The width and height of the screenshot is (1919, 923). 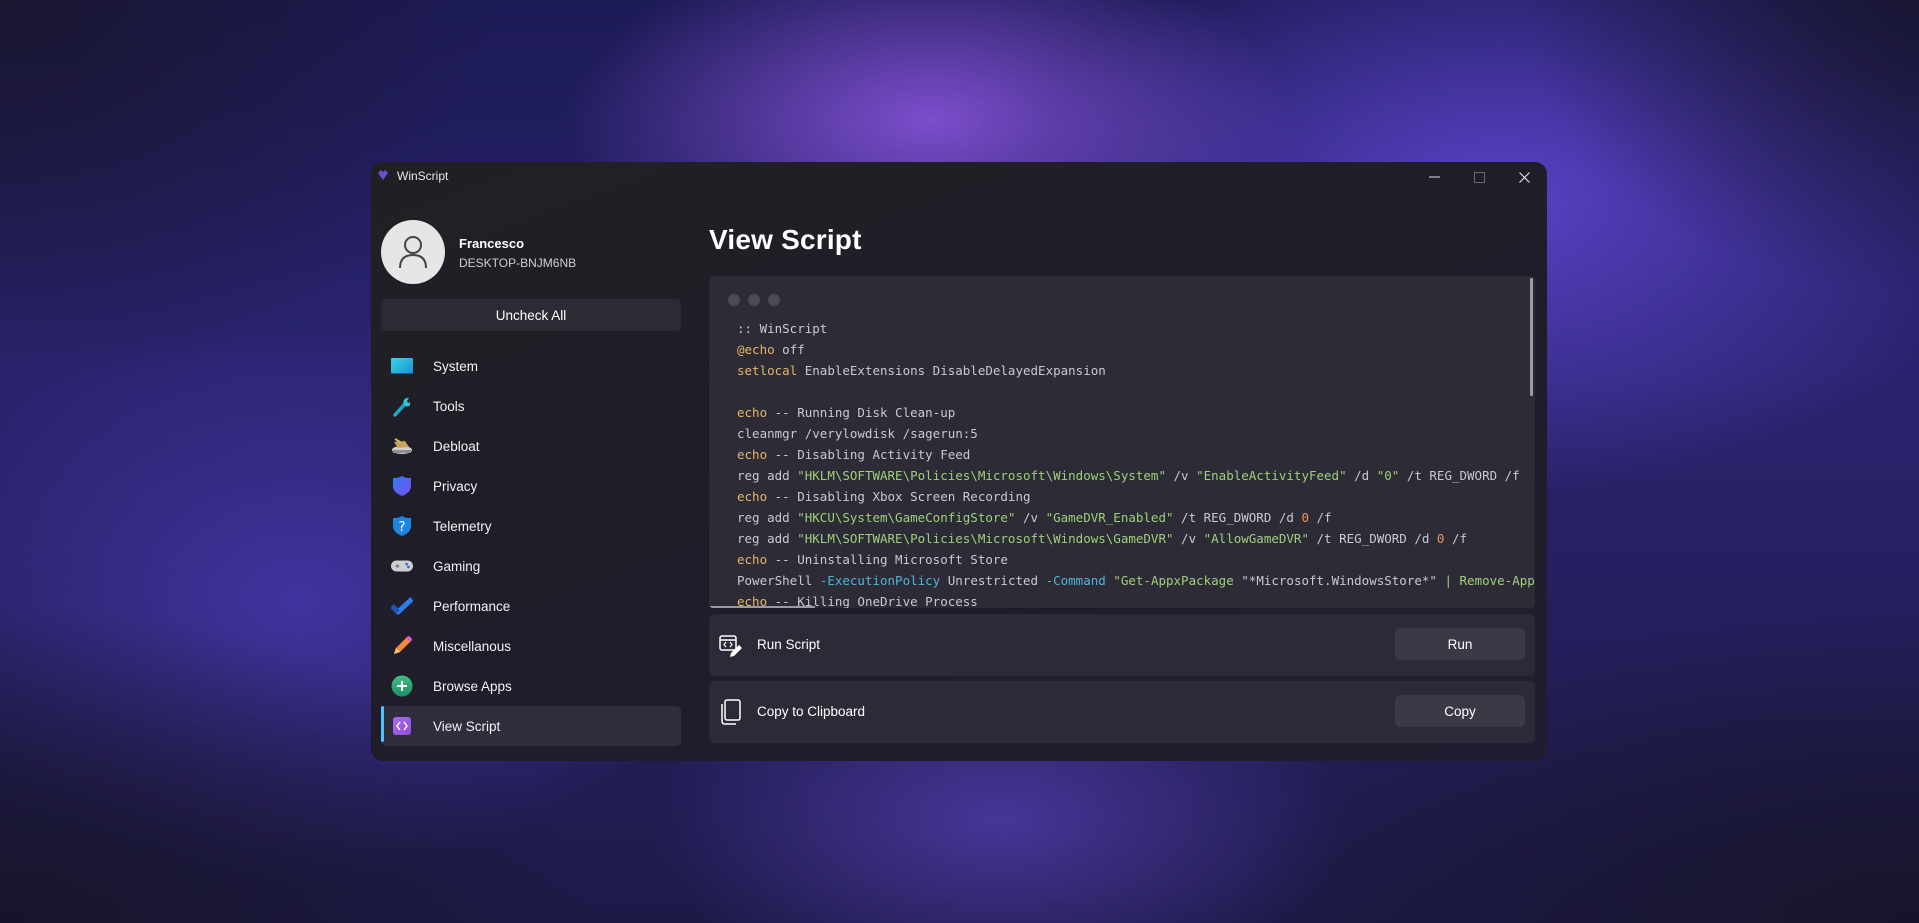 What do you see at coordinates (789, 349) in the screenshot?
I see `code-token: off` at bounding box center [789, 349].